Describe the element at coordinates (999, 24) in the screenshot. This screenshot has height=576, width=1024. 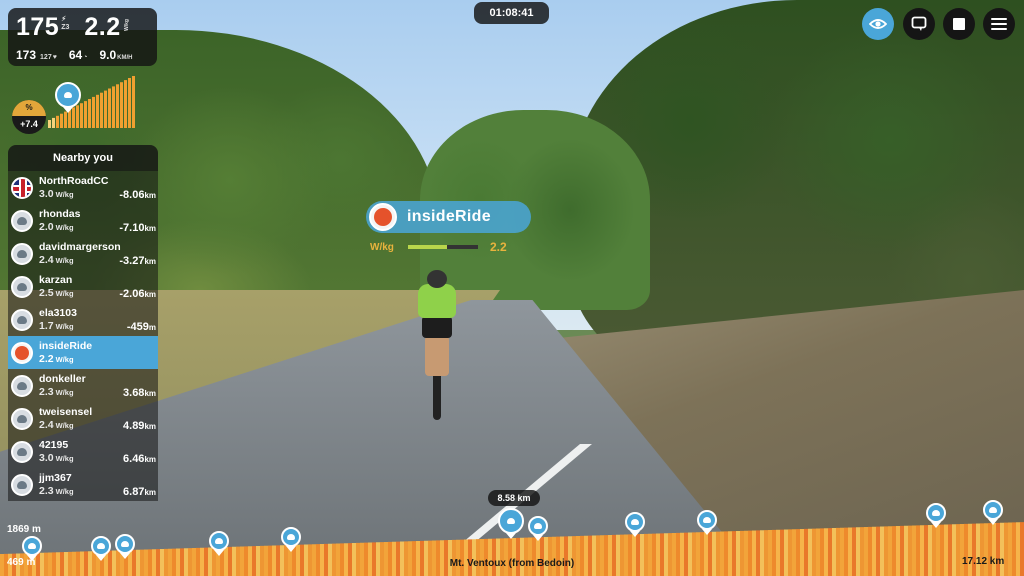
I see `menu-button` at that location.